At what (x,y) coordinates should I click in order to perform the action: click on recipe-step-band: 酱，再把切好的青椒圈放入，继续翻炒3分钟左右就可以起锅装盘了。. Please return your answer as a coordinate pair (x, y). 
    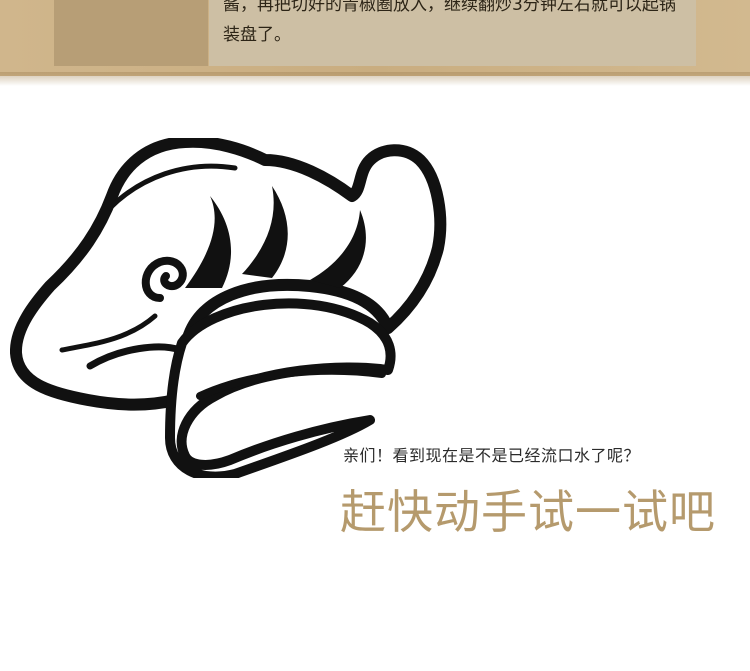
    Looking at the image, I should click on (375, 43).